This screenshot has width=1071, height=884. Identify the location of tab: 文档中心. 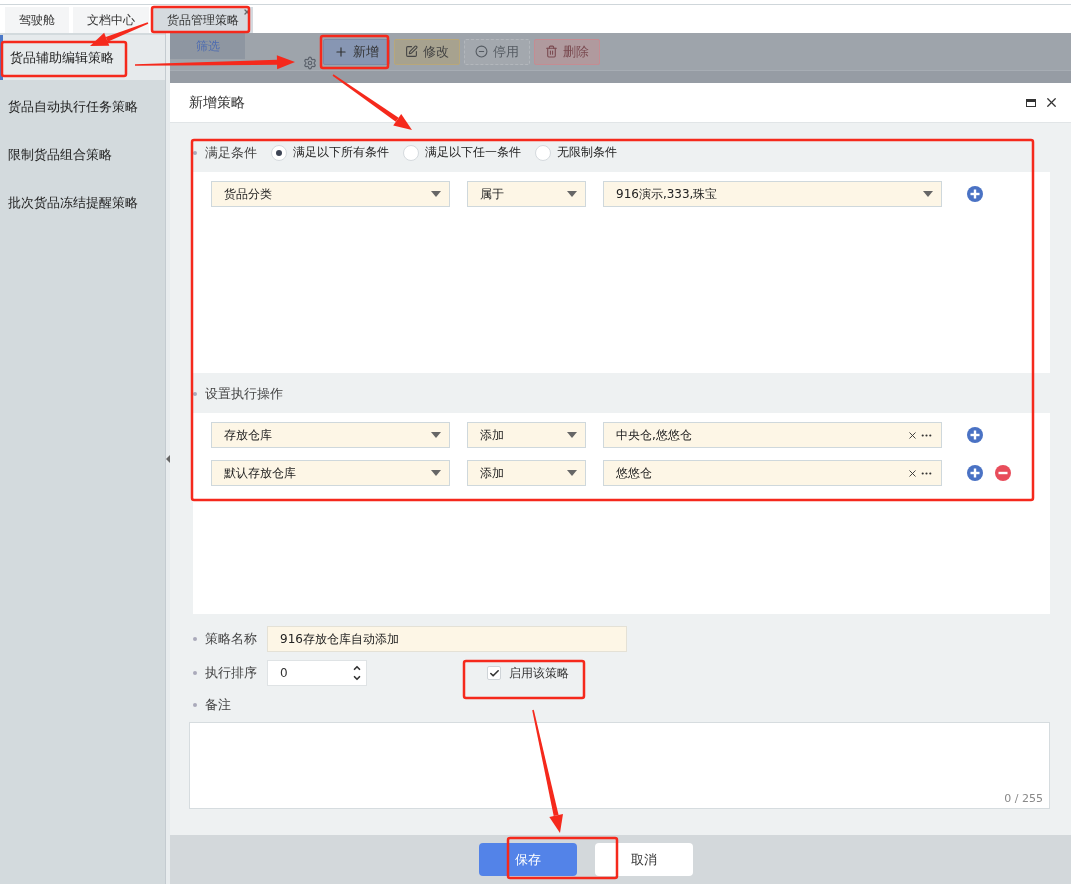
(111, 20).